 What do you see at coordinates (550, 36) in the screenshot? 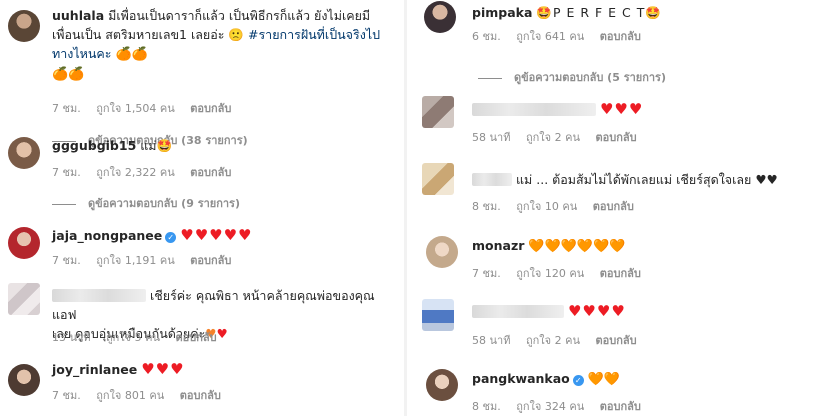
I see `like-count: ถูกใจ 641 คน` at bounding box center [550, 36].